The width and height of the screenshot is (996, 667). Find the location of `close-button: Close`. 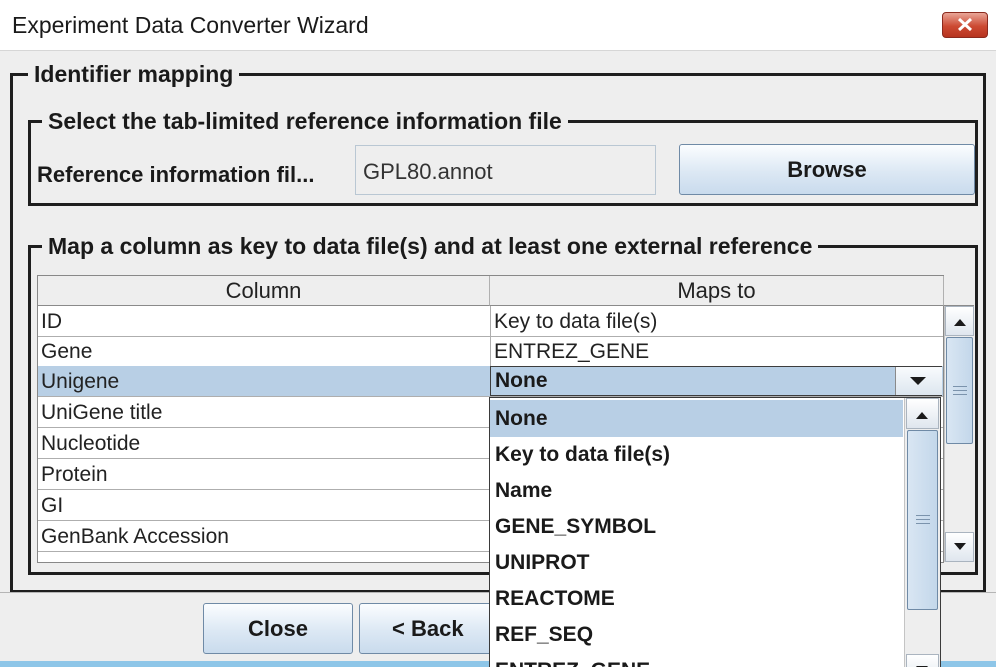

close-button: Close is located at coordinates (278, 628).